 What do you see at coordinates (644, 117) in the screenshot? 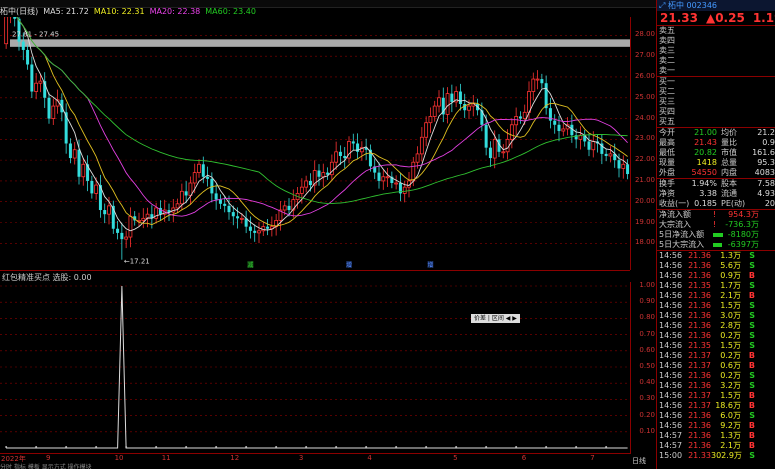
I see `price-axis-label: 24.00` at bounding box center [644, 117].